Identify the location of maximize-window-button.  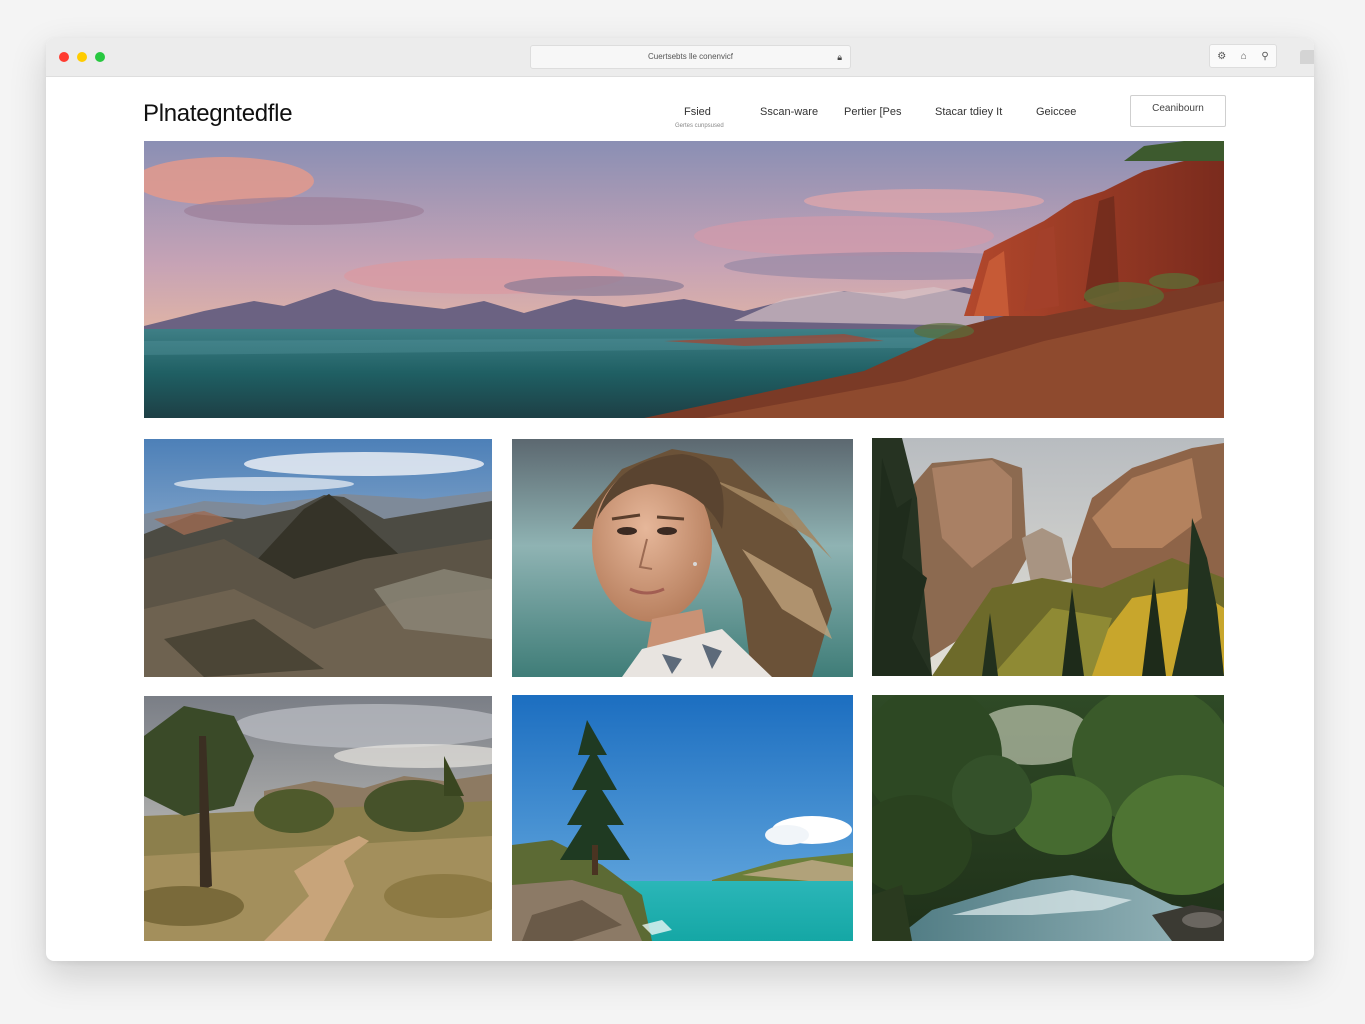
(100, 57).